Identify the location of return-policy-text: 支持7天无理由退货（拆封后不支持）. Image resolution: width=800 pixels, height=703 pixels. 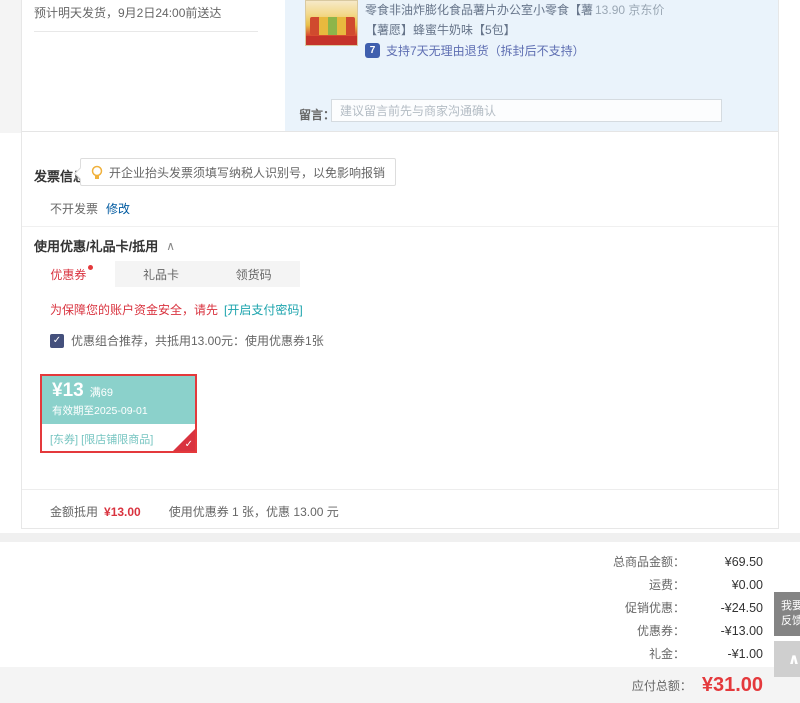
(485, 51).